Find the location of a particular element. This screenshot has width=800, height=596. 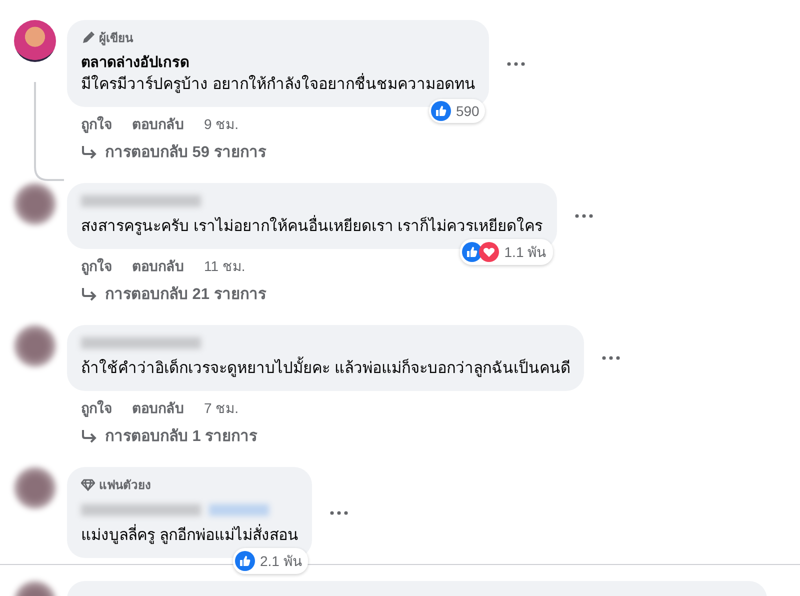

comment-text: มีใครมีวาร์ปครูบ้าง อยากให้กำลังใจอยากชื่นชมความอดทน is located at coordinates (278, 85).